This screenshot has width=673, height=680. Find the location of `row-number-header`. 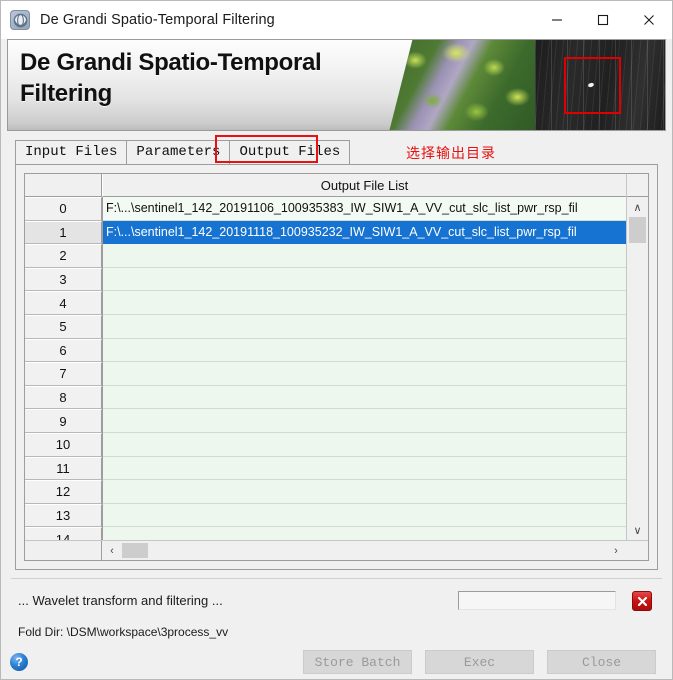

row-number-header is located at coordinates (63, 185).